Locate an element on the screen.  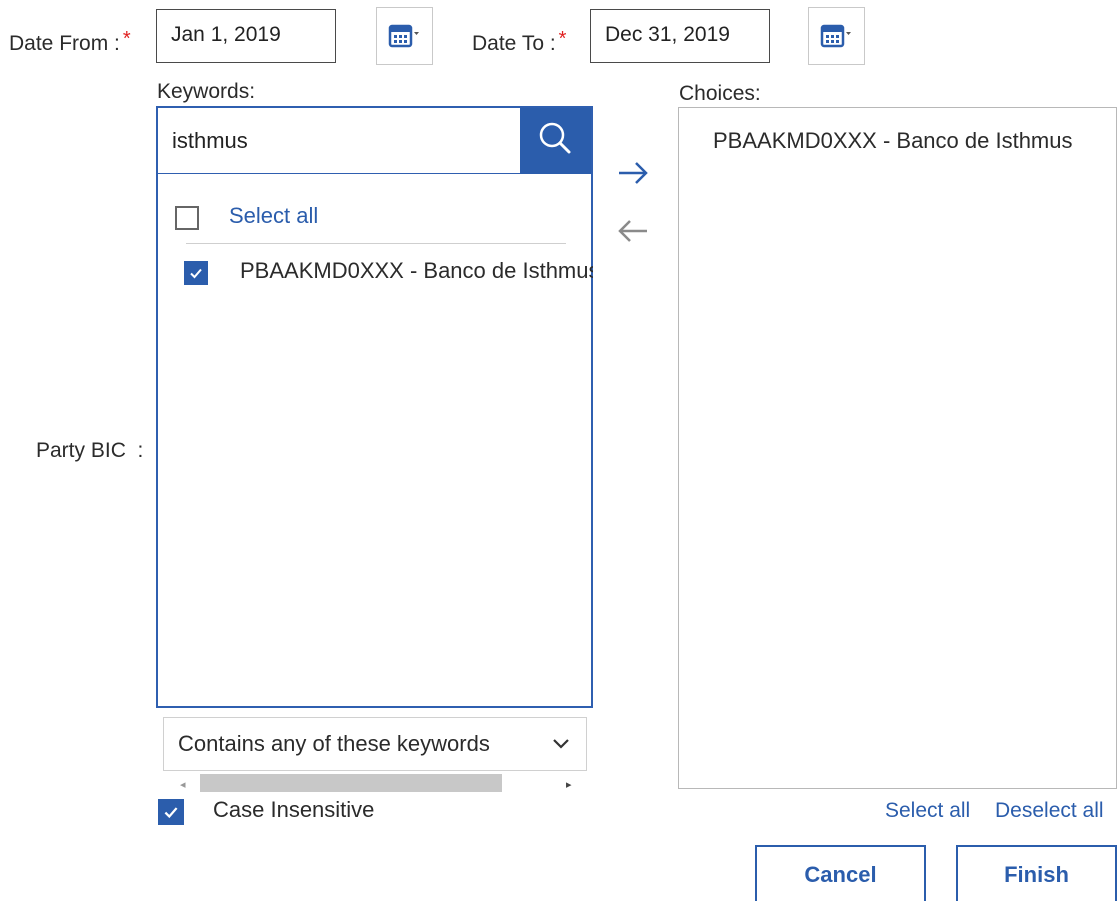
date-to-label-wrap: Date To : * is located at coordinates (519, 42).